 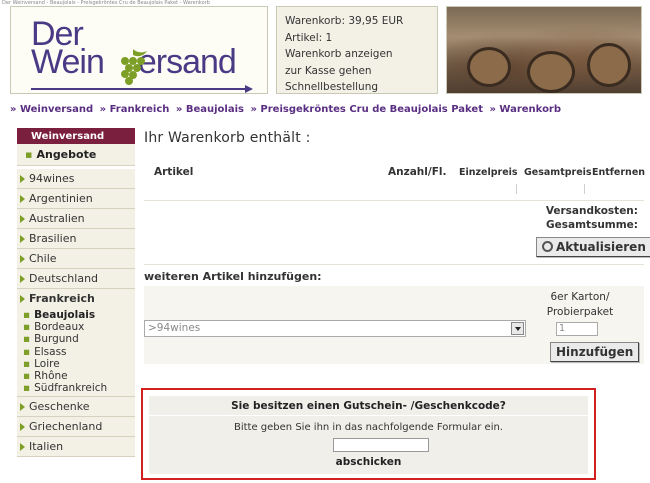 What do you see at coordinates (357, 71) in the screenshot?
I see `checkout-link: zur Kasse gehen` at bounding box center [357, 71].